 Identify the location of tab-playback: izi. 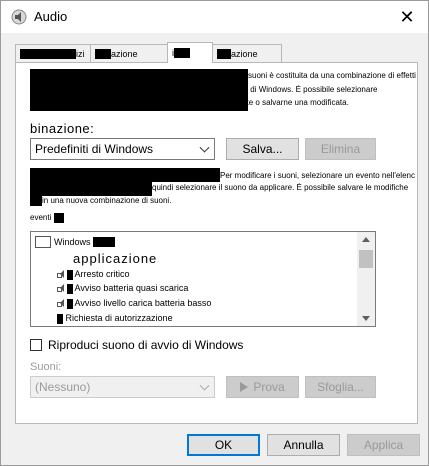
(53, 53).